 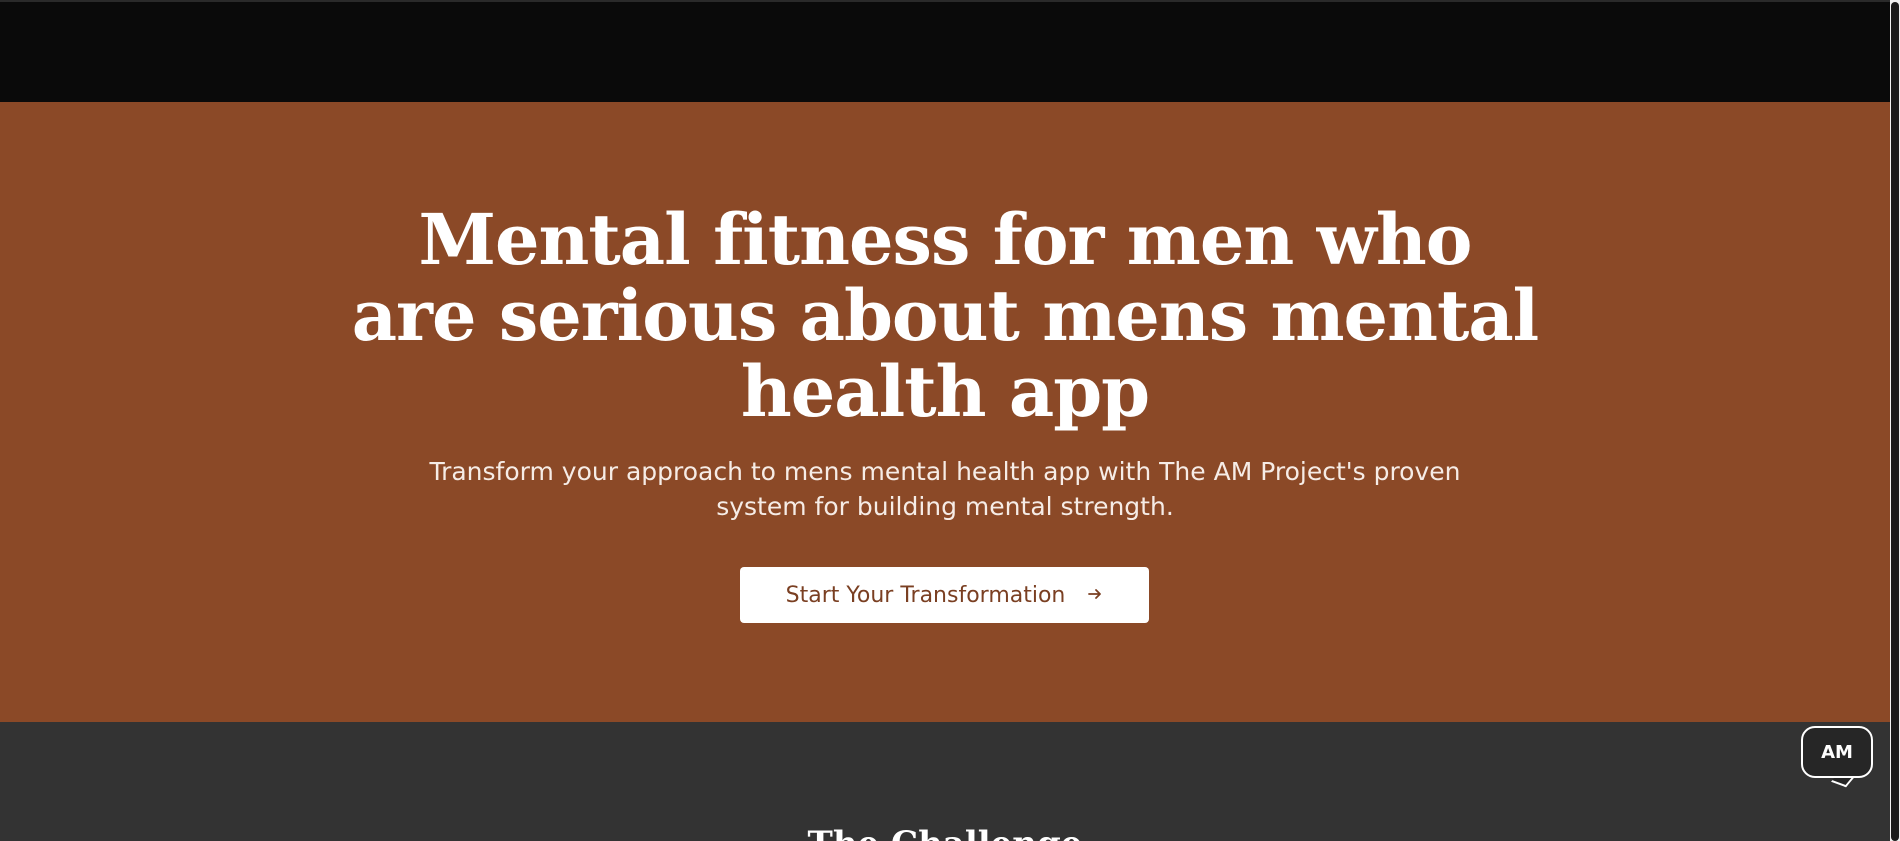 What do you see at coordinates (1095, 595) in the screenshot?
I see `arrow-right-icon` at bounding box center [1095, 595].